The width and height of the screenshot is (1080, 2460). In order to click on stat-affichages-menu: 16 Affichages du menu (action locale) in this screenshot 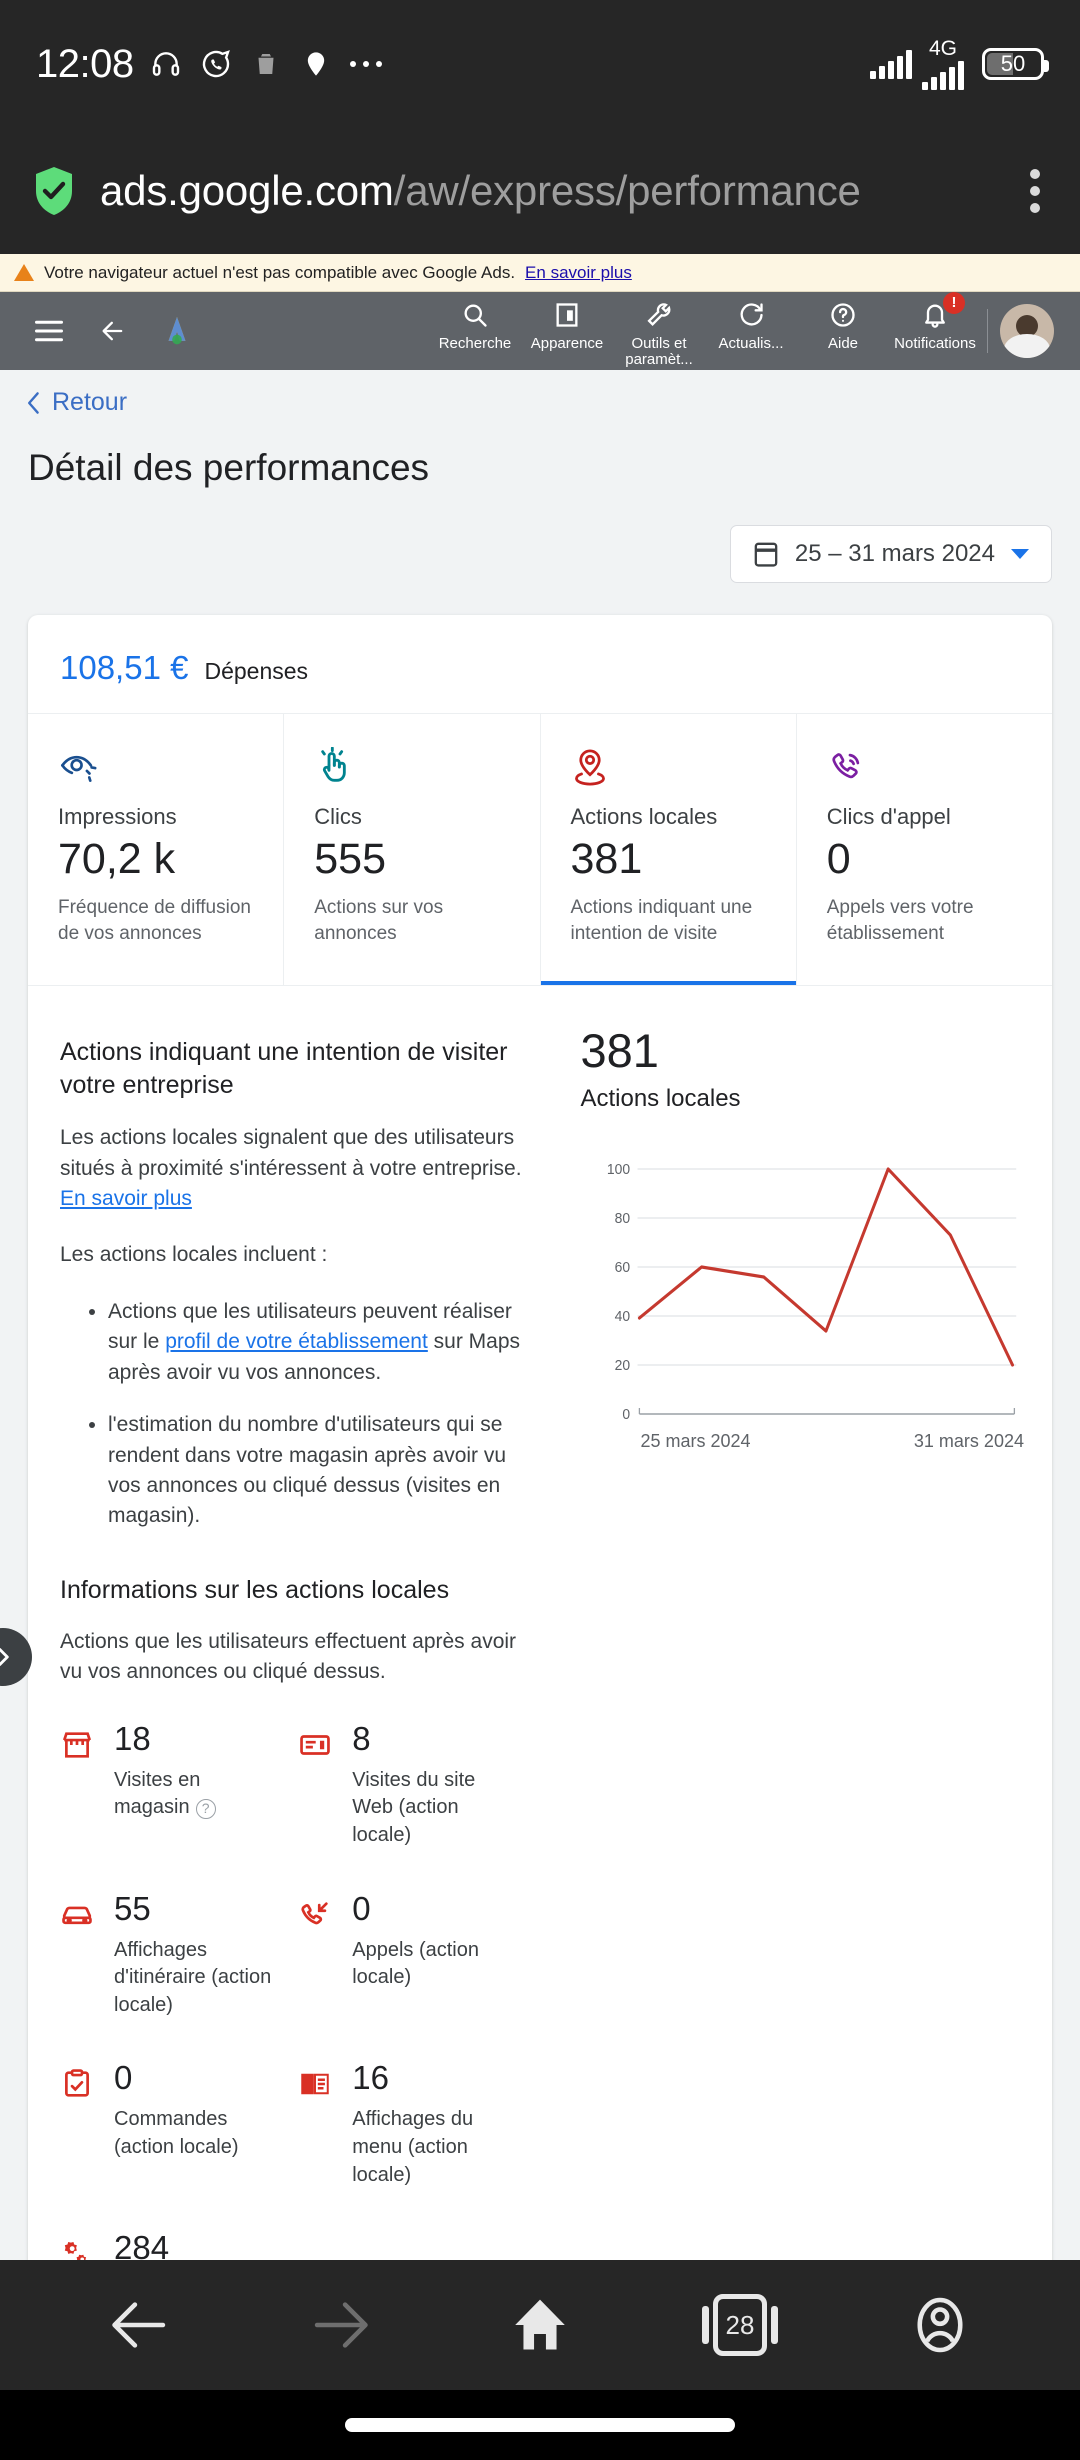, I will do `click(417, 2125)`.